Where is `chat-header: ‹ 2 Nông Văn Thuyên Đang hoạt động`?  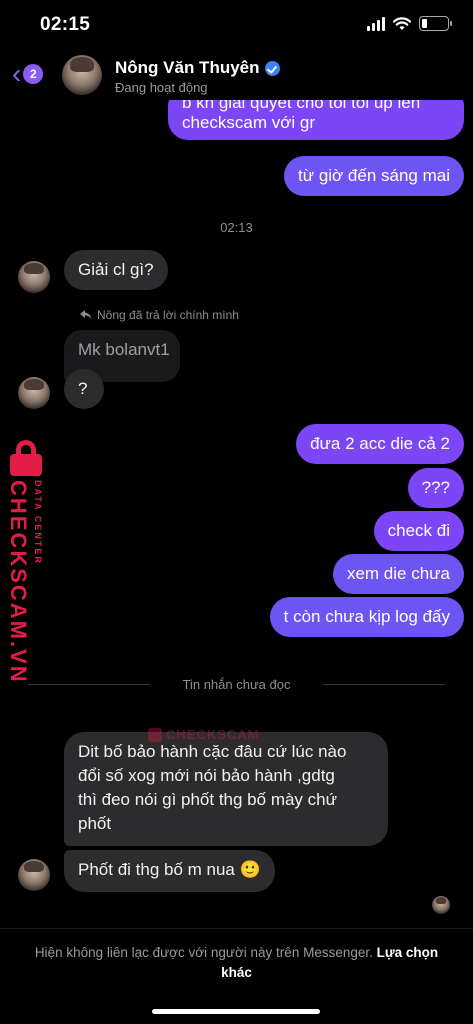
chat-header: ‹ 2 Nông Văn Thuyên Đang hoạt động is located at coordinates (236, 75).